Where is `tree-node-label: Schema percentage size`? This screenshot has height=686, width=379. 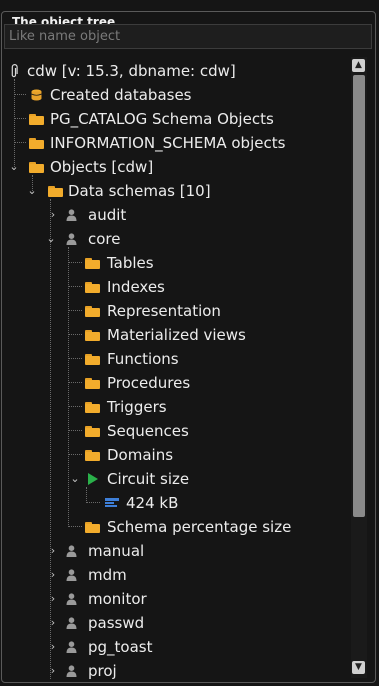
tree-node-label: Schema percentage size is located at coordinates (199, 527).